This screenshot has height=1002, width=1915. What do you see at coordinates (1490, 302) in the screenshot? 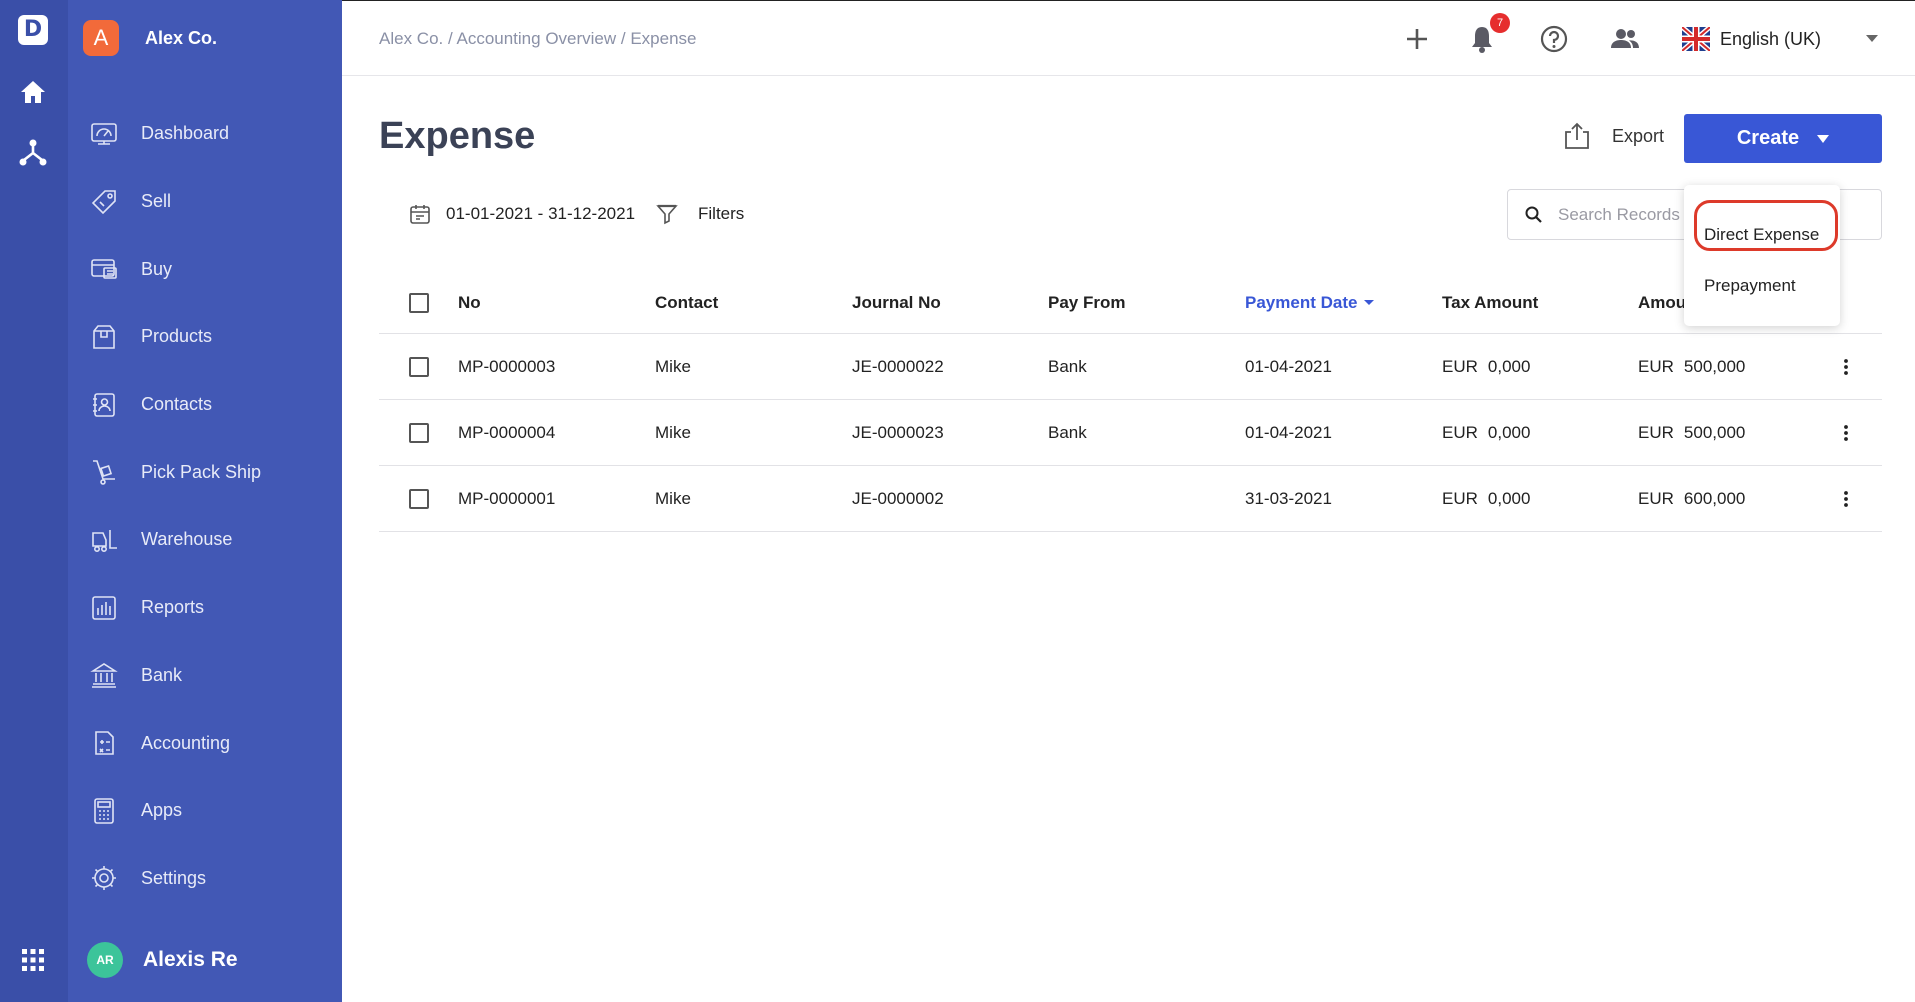
I see `column-header-tax-amount: Tax Amount` at bounding box center [1490, 302].